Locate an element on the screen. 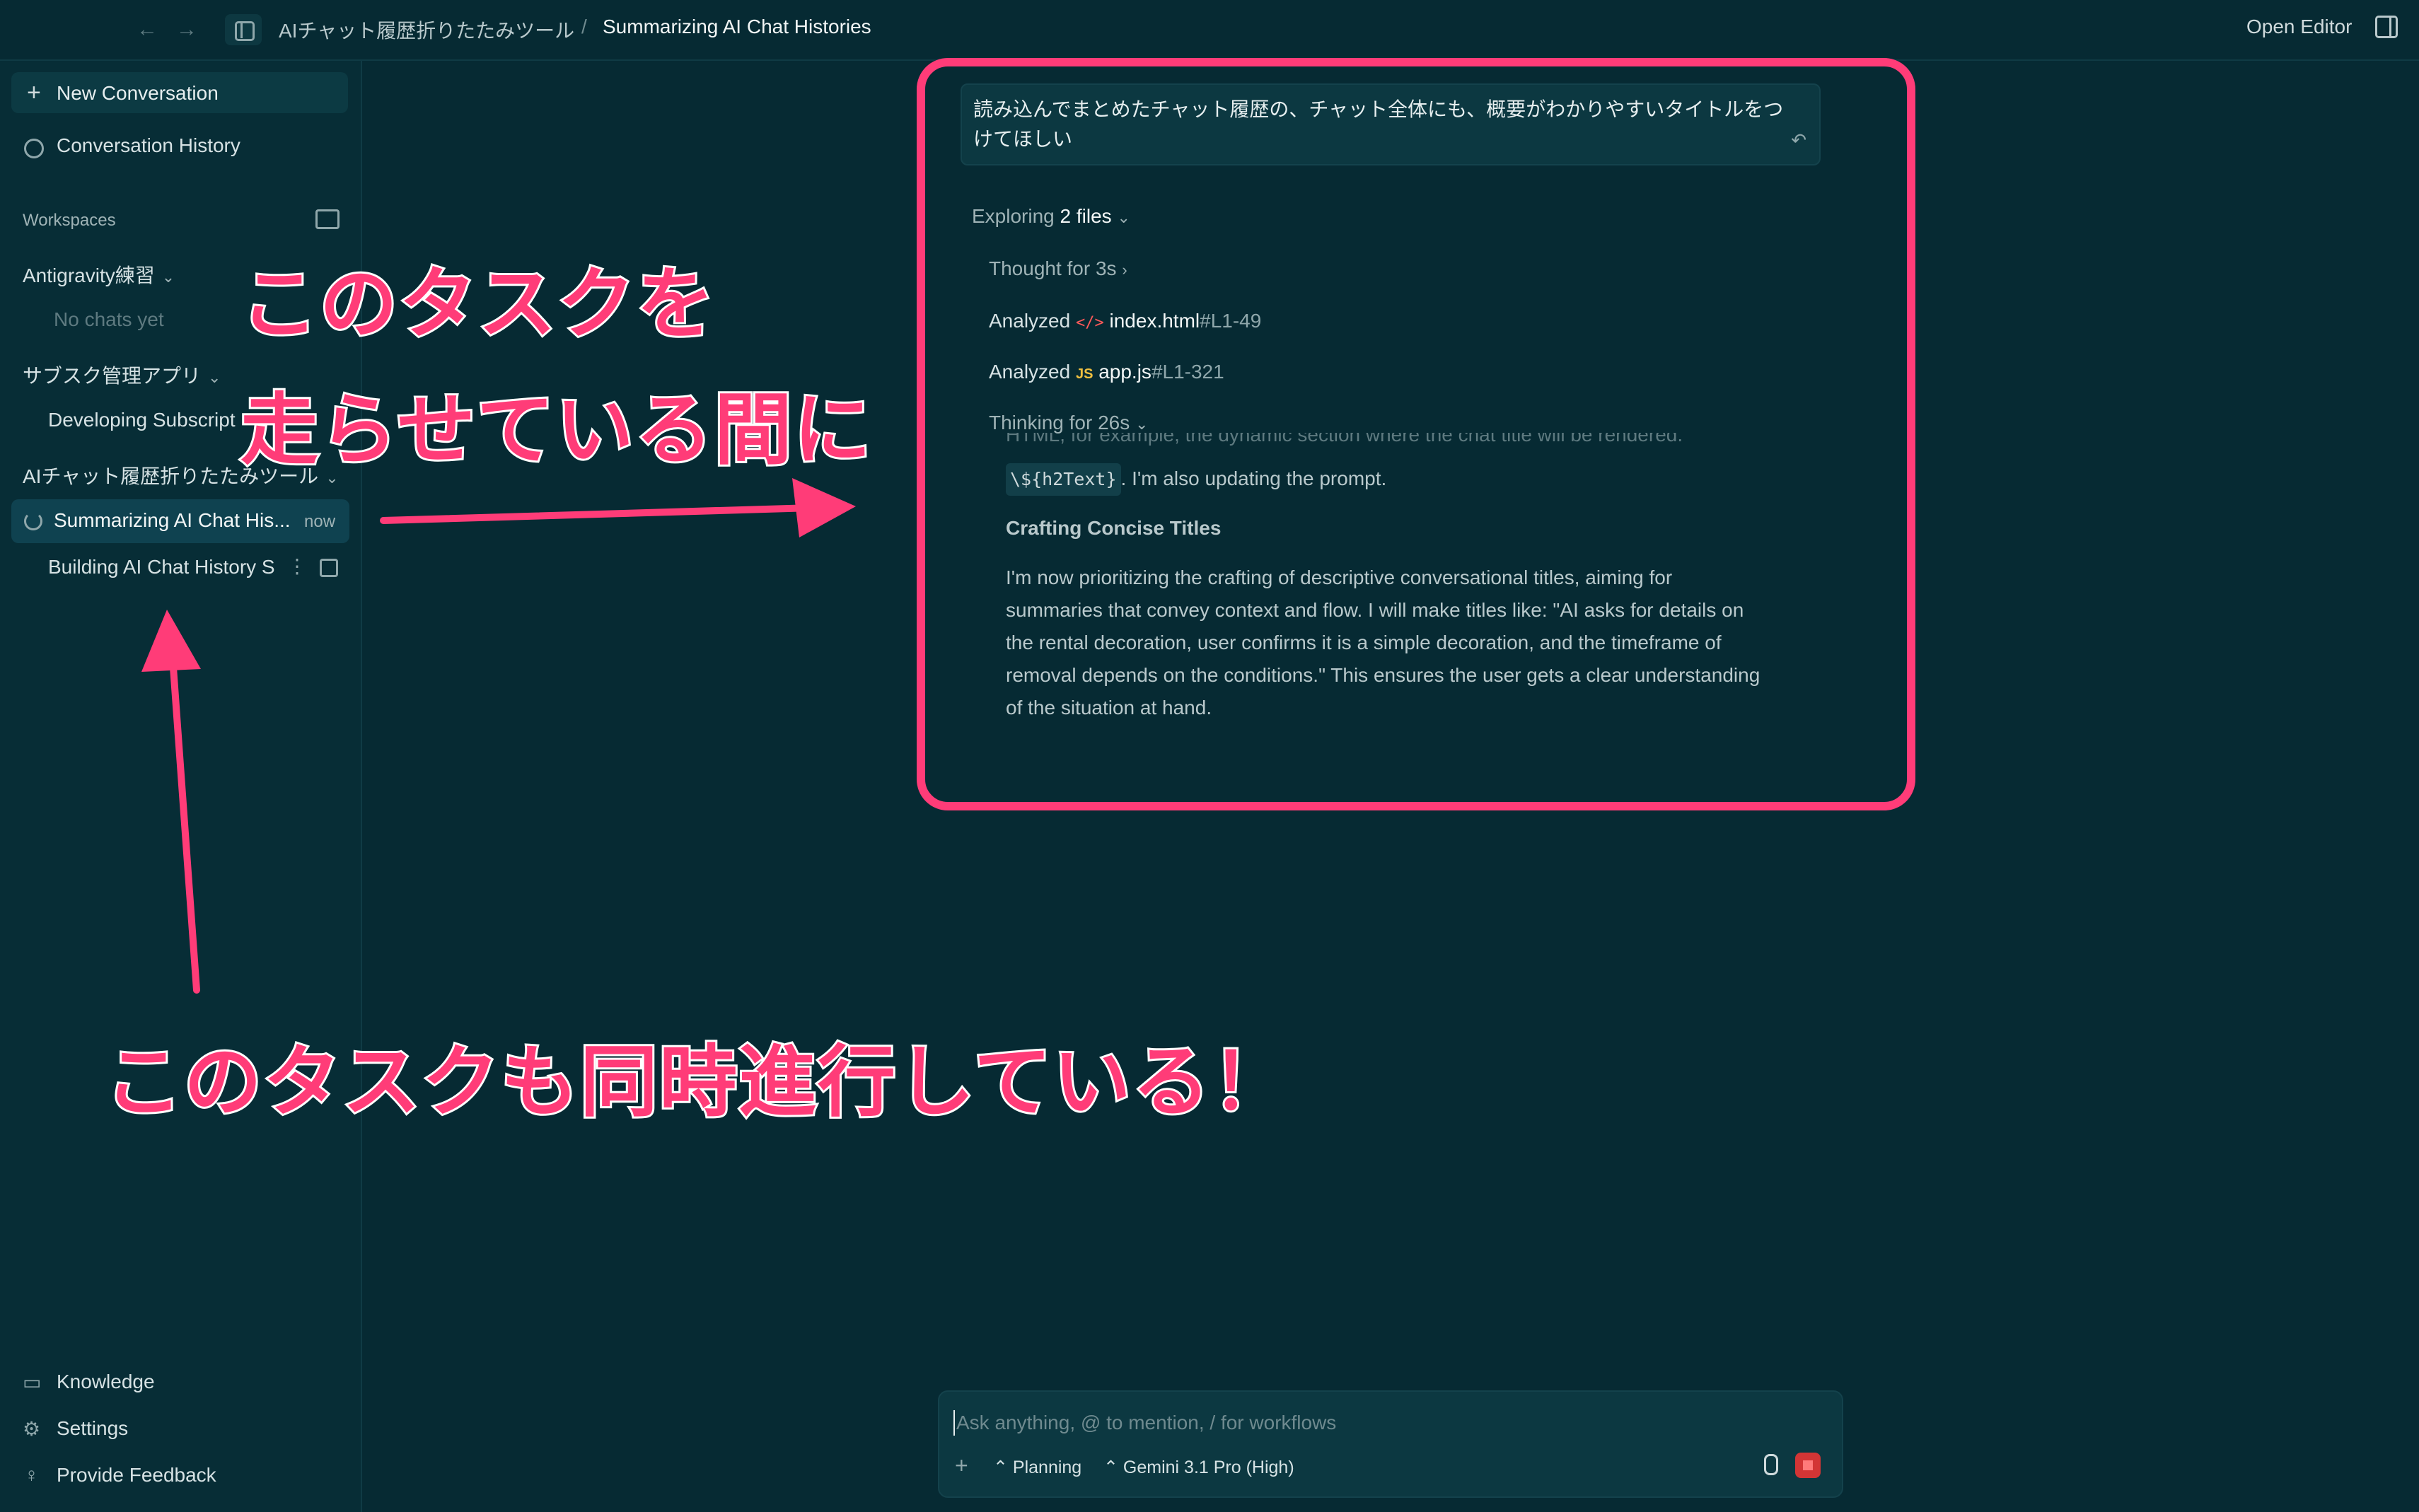  arrow-up is located at coordinates (171, 802).